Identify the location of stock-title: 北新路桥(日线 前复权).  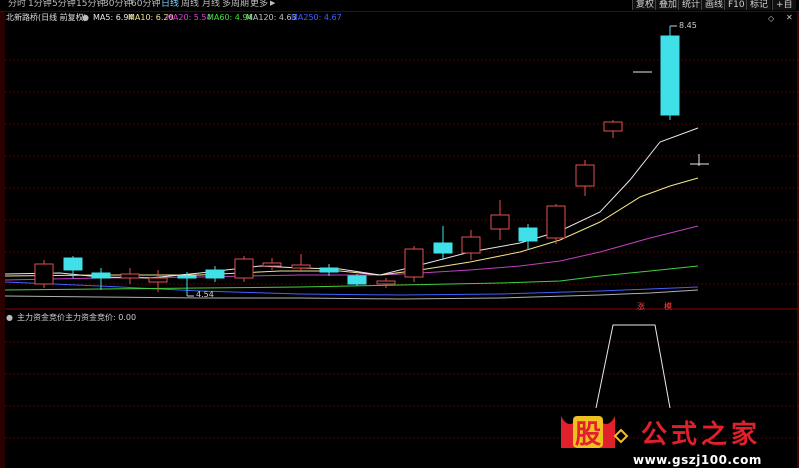
(46, 17).